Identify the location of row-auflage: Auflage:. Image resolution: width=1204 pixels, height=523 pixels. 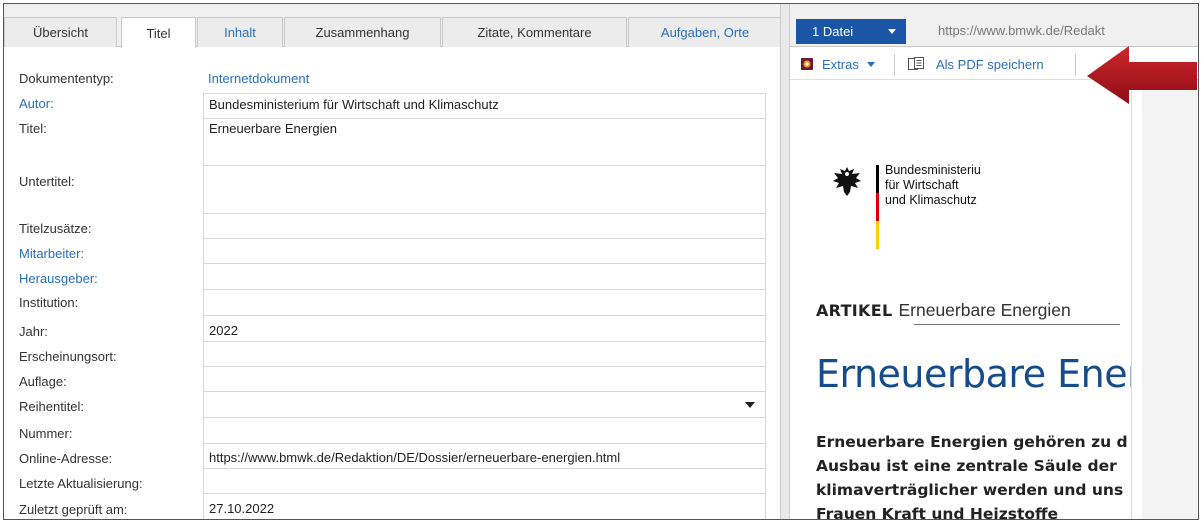
(392, 379).